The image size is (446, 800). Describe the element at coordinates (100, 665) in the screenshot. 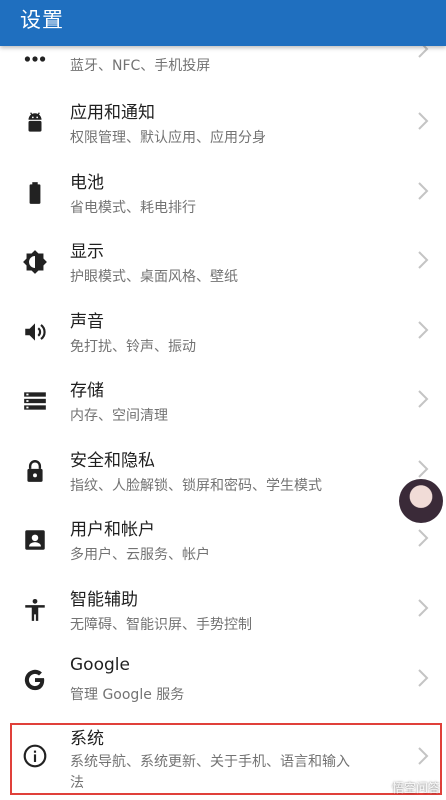

I see `list-item-title: Google` at that location.